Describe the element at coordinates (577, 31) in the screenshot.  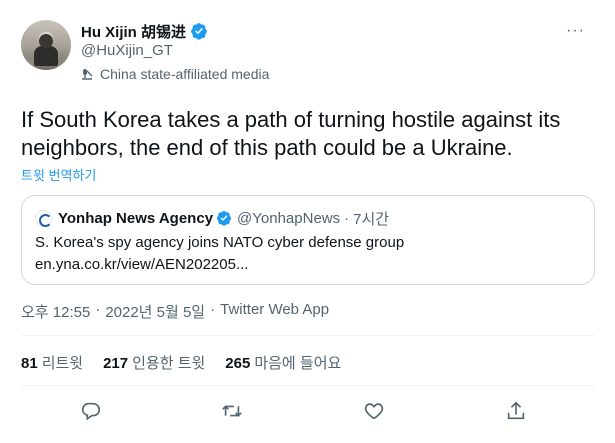
I see `more-options-icon: ···` at that location.